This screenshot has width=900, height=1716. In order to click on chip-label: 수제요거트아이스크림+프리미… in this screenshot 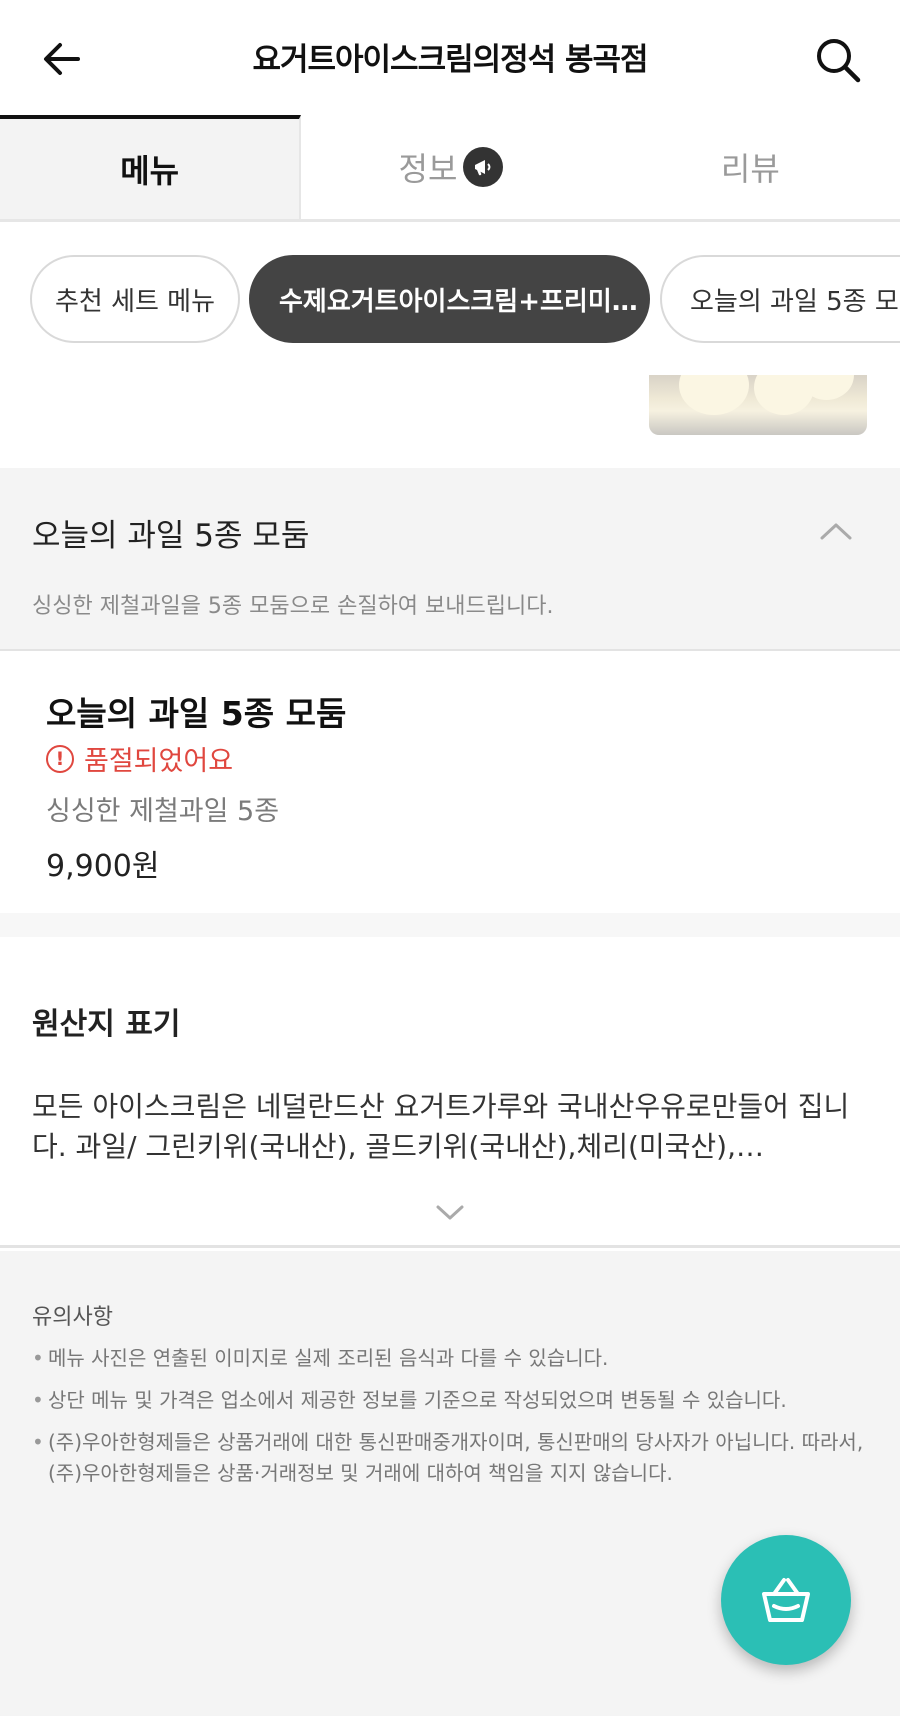, I will do `click(458, 301)`.